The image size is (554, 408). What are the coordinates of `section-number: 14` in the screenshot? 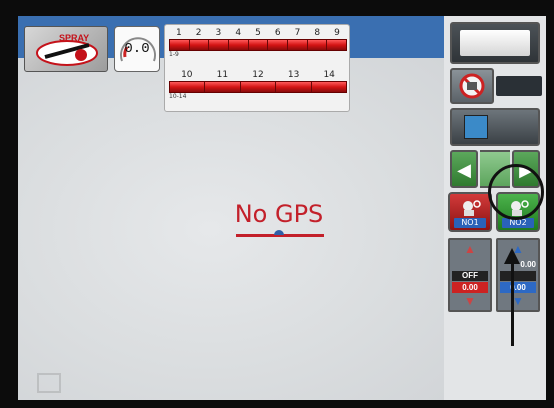 It's located at (329, 75).